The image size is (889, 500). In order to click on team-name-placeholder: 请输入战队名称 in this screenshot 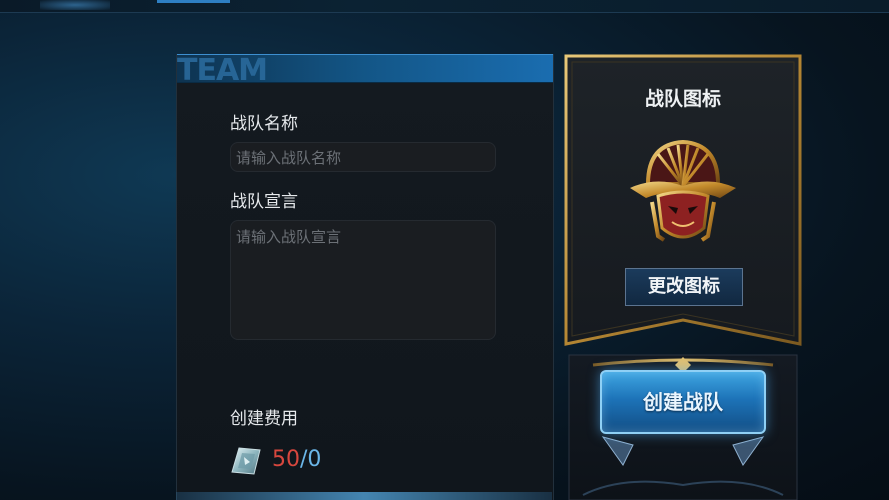, I will do `click(289, 158)`.